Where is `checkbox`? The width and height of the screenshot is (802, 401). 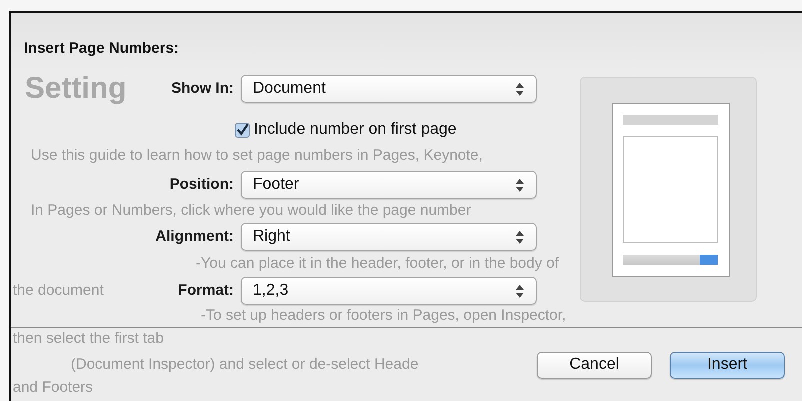 checkbox is located at coordinates (242, 130).